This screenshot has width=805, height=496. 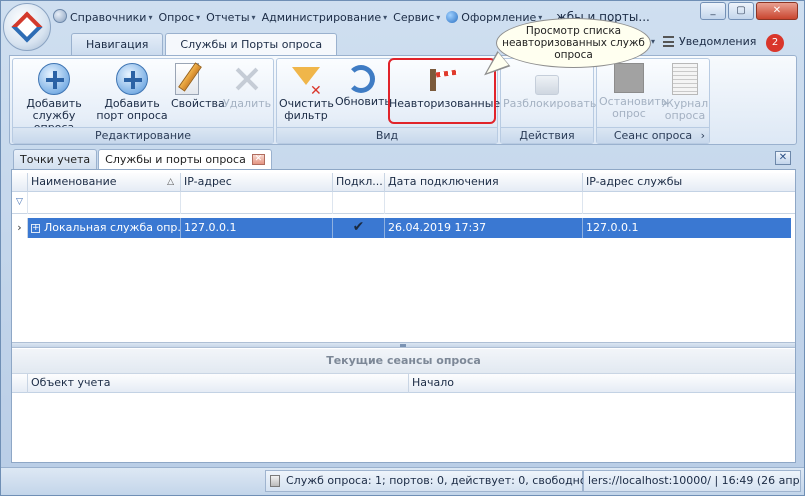 I want to click on group-expand-icon: ›, so click(x=703, y=135).